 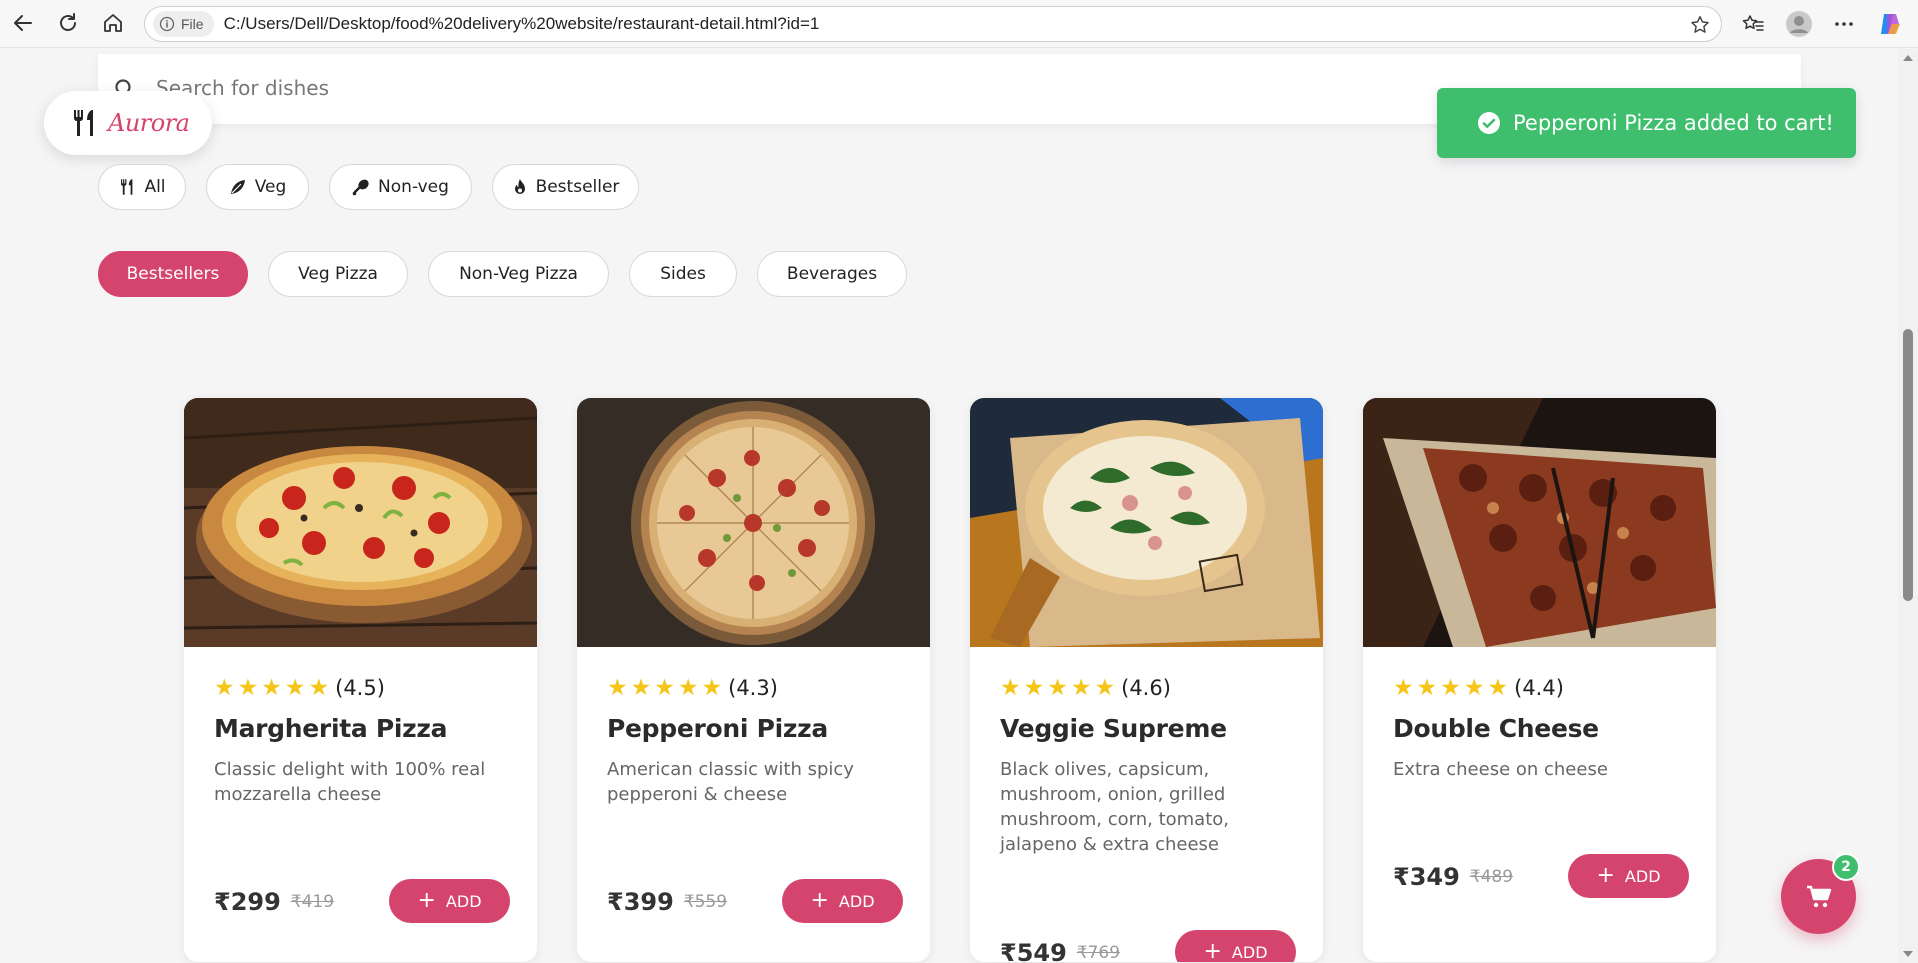 What do you see at coordinates (331, 728) in the screenshot?
I see `dish-name: Margherita Pizza` at bounding box center [331, 728].